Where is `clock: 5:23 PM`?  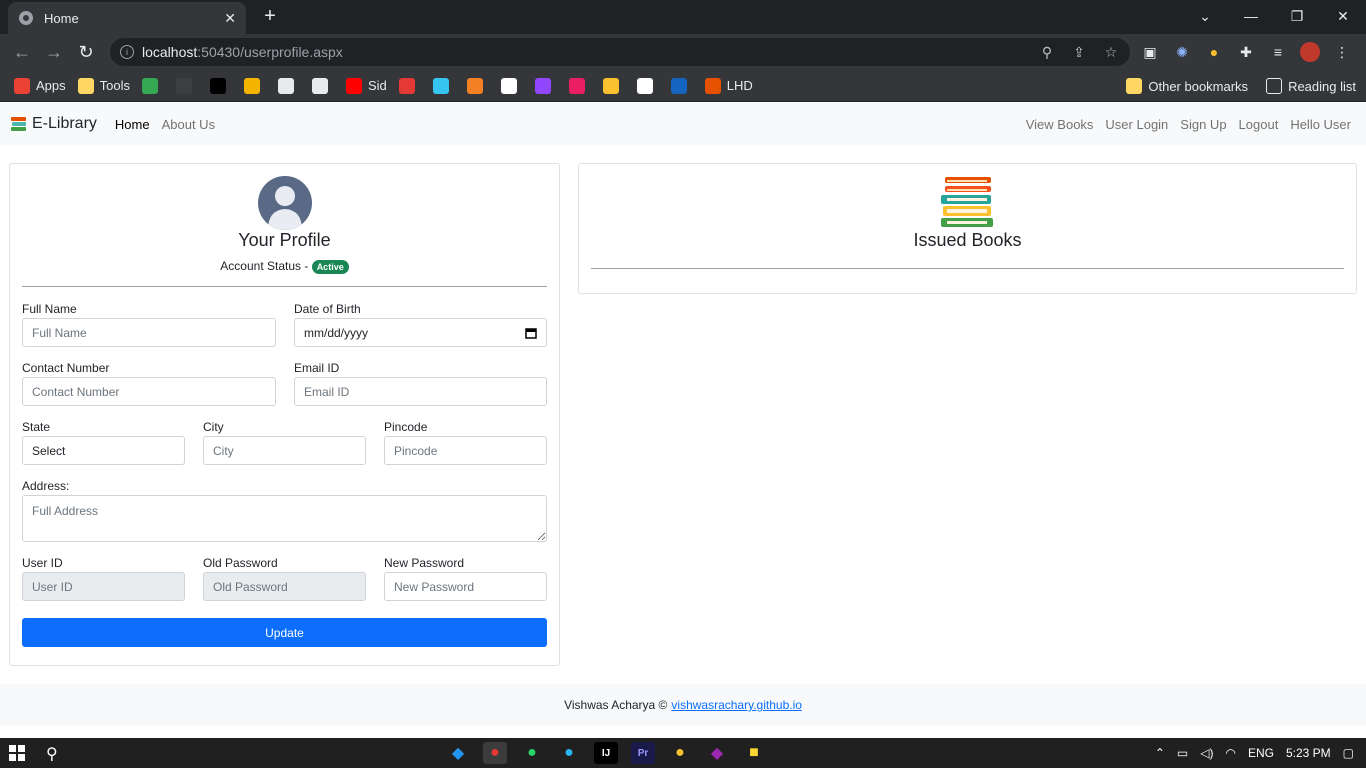 clock: 5:23 PM is located at coordinates (1308, 753).